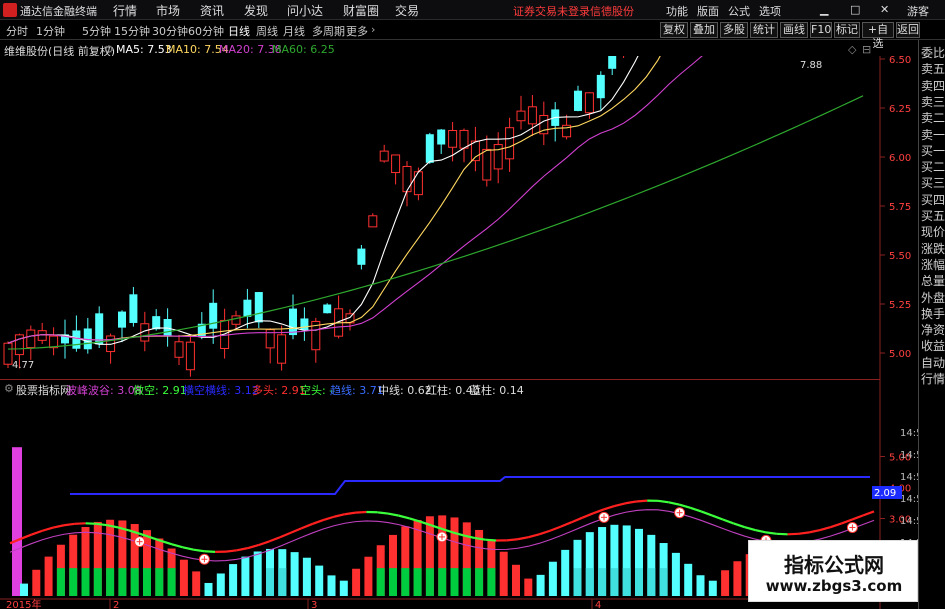  Describe the element at coordinates (708, 11) in the screenshot. I see `layout-button: 版面` at that location.